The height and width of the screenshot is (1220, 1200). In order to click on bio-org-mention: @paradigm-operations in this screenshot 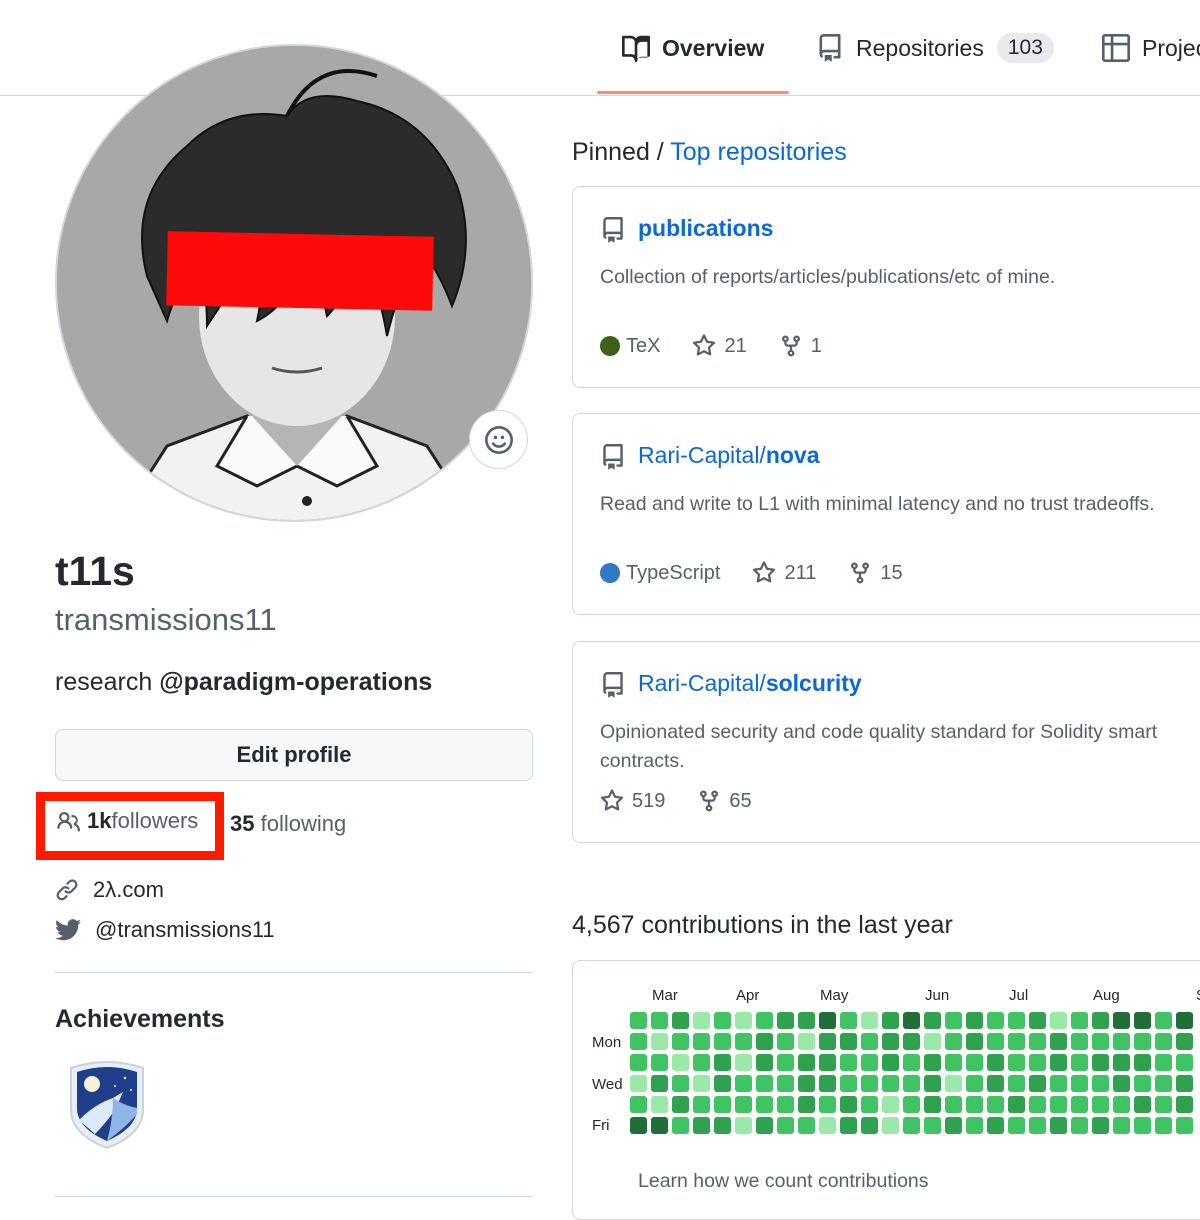, I will do `click(295, 682)`.